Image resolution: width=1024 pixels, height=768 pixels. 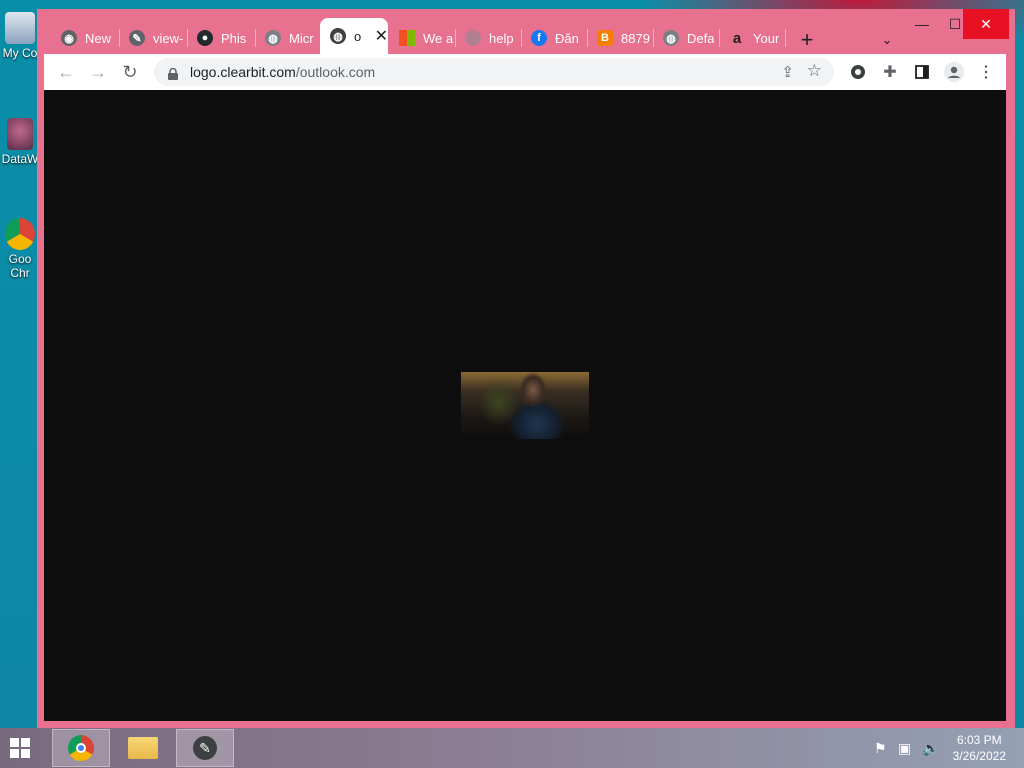 I want to click on desktop-icon-label: Goo, so click(x=20, y=259).